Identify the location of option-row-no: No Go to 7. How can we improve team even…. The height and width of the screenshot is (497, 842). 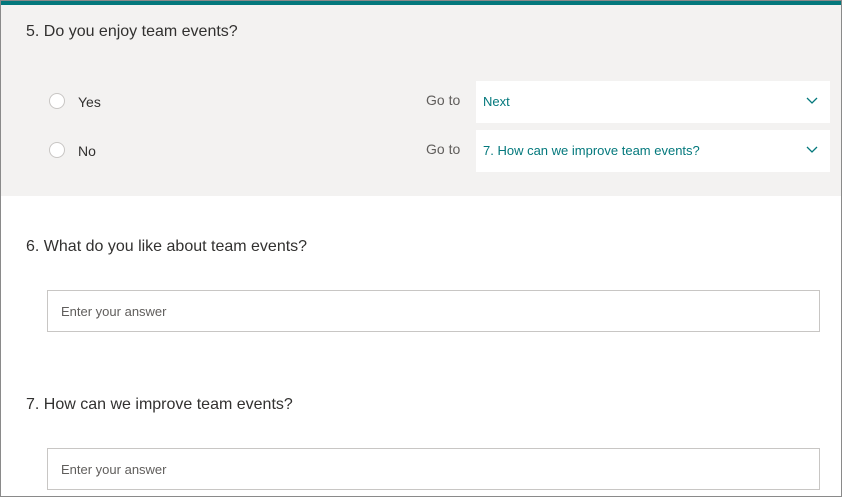
(421, 151).